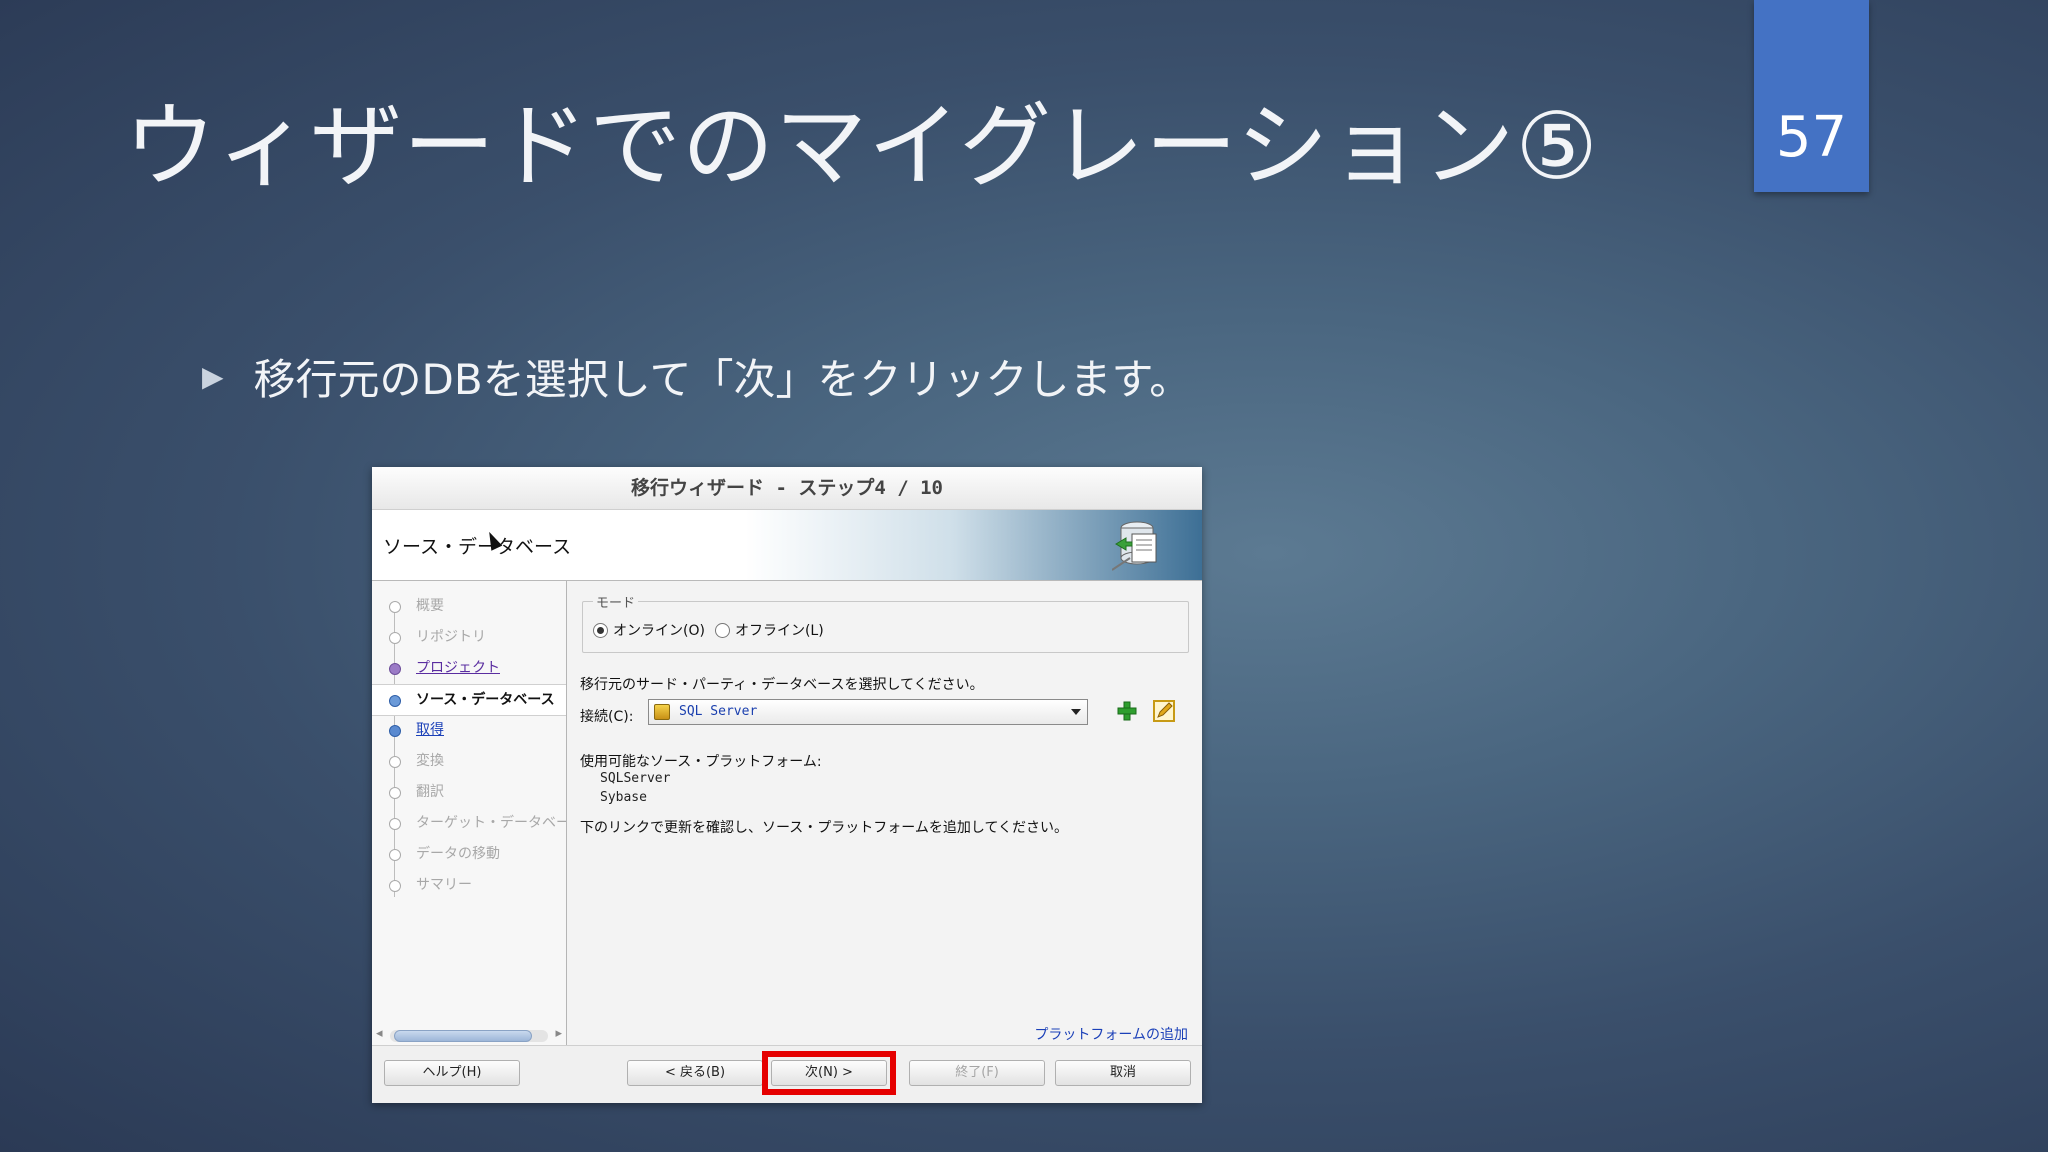 The width and height of the screenshot is (2048, 1152). What do you see at coordinates (722, 379) in the screenshot?
I see `bullet-text: 移行元のDBを選択して「次」をクリックします。` at bounding box center [722, 379].